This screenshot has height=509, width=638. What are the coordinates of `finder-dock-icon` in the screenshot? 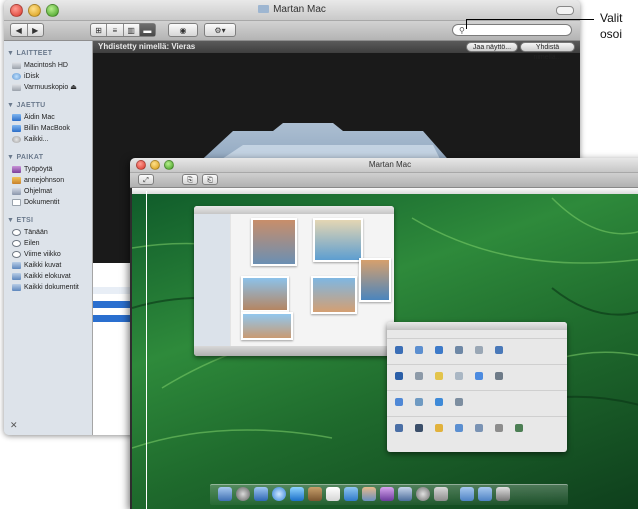 It's located at (225, 494).